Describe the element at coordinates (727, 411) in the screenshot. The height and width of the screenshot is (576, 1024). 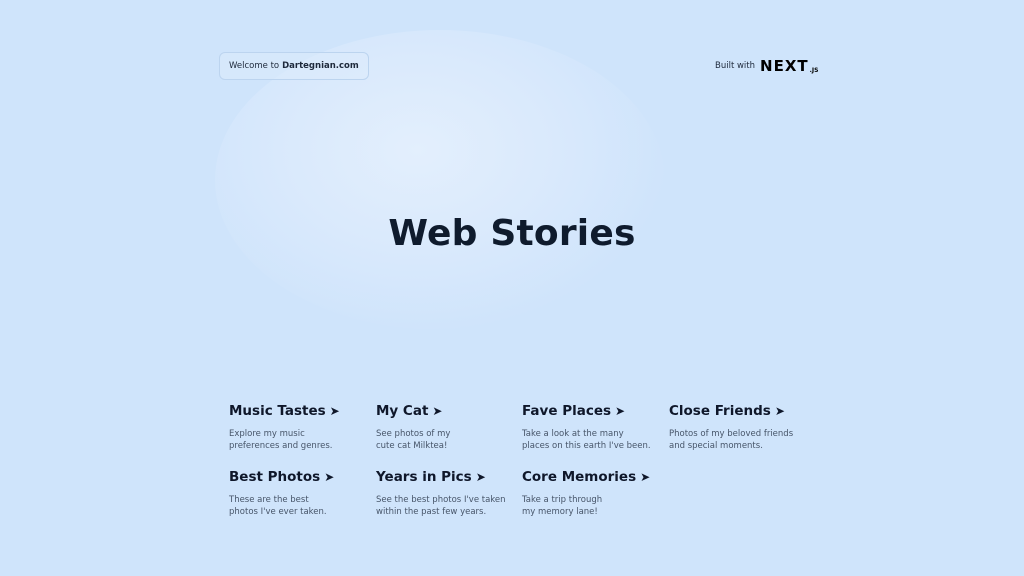
I see `story-title: Close Friends ➤` at that location.